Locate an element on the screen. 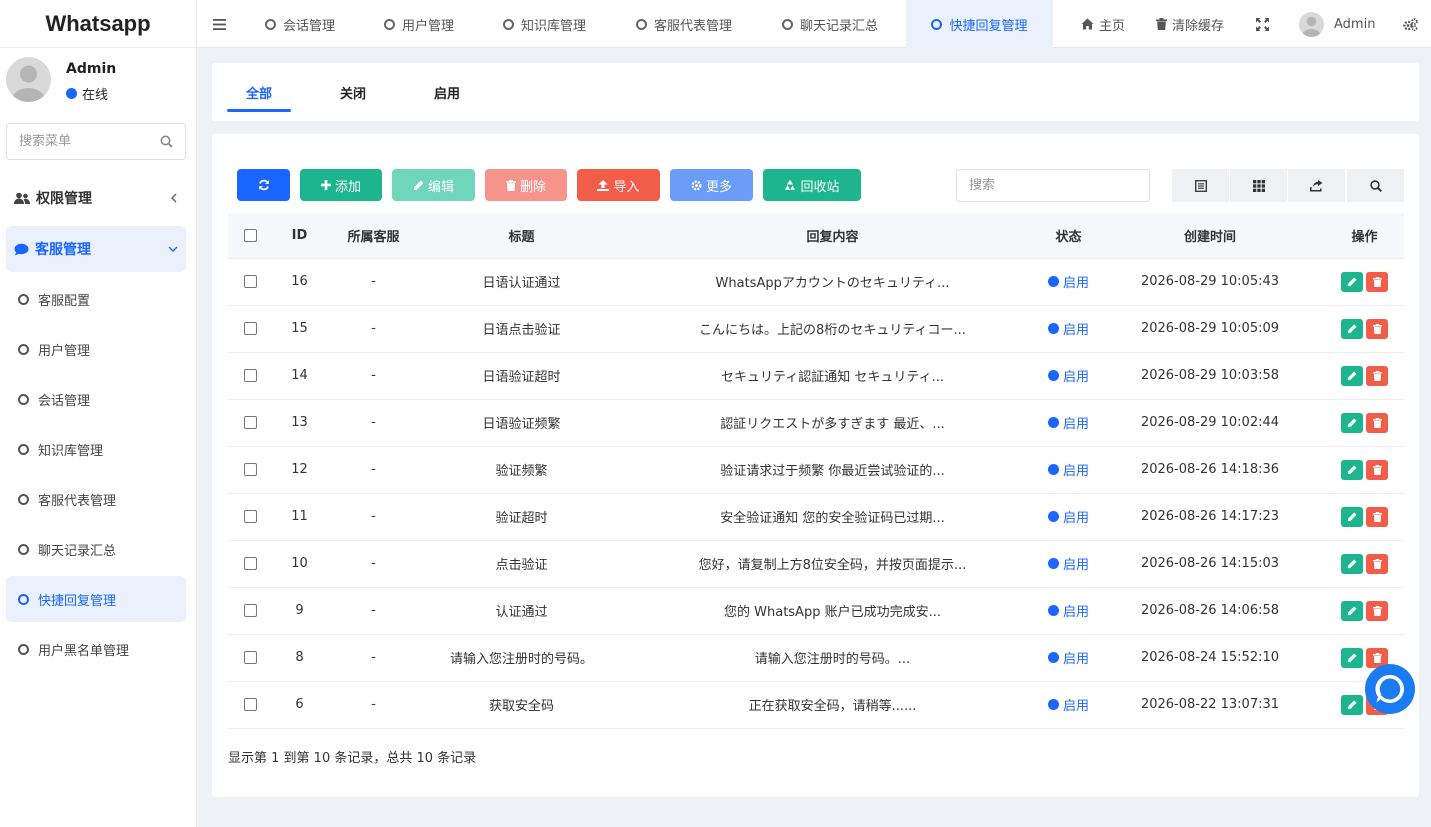 The width and height of the screenshot is (1431, 827). add-button: 添加 is located at coordinates (341, 185).